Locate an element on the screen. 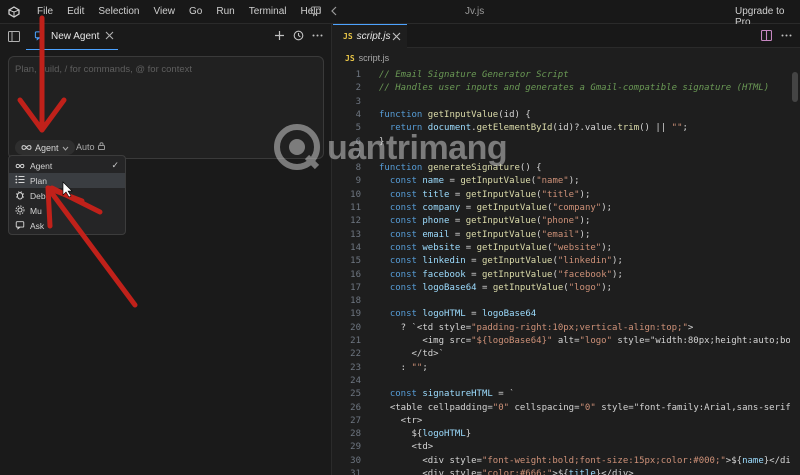  line-number: 16 is located at coordinates (355, 274).